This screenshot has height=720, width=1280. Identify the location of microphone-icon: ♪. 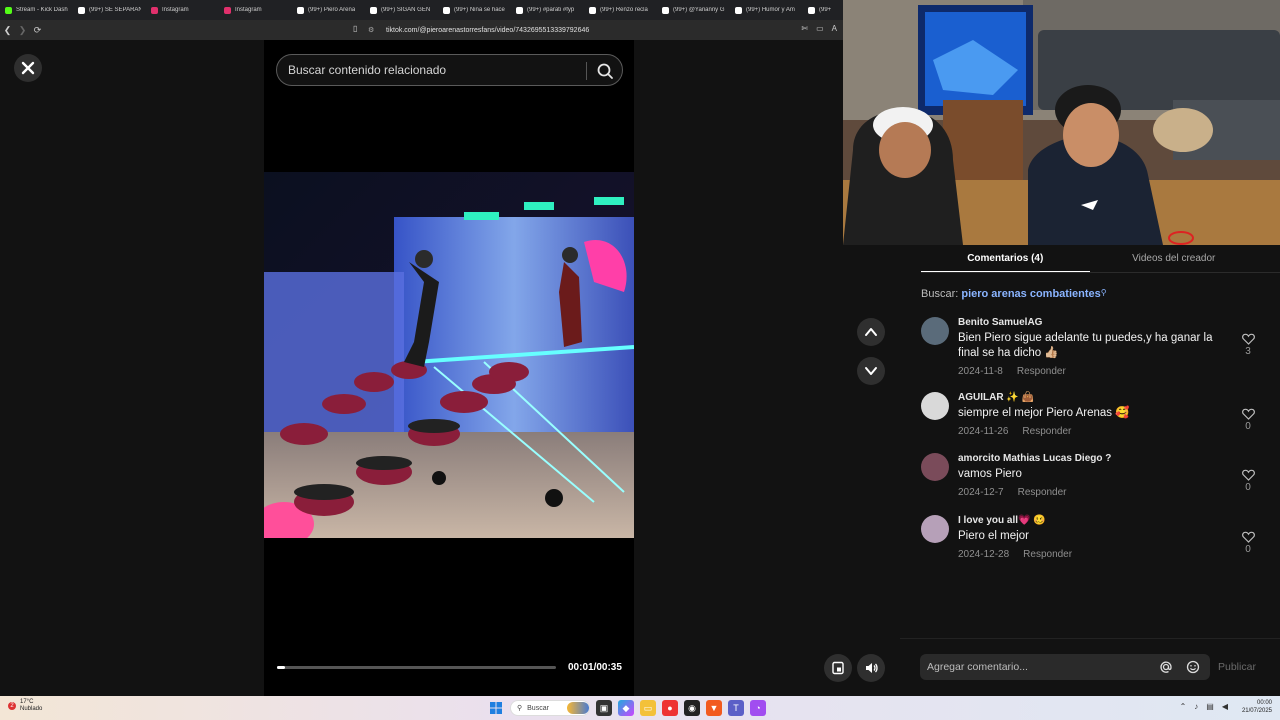
(1196, 706).